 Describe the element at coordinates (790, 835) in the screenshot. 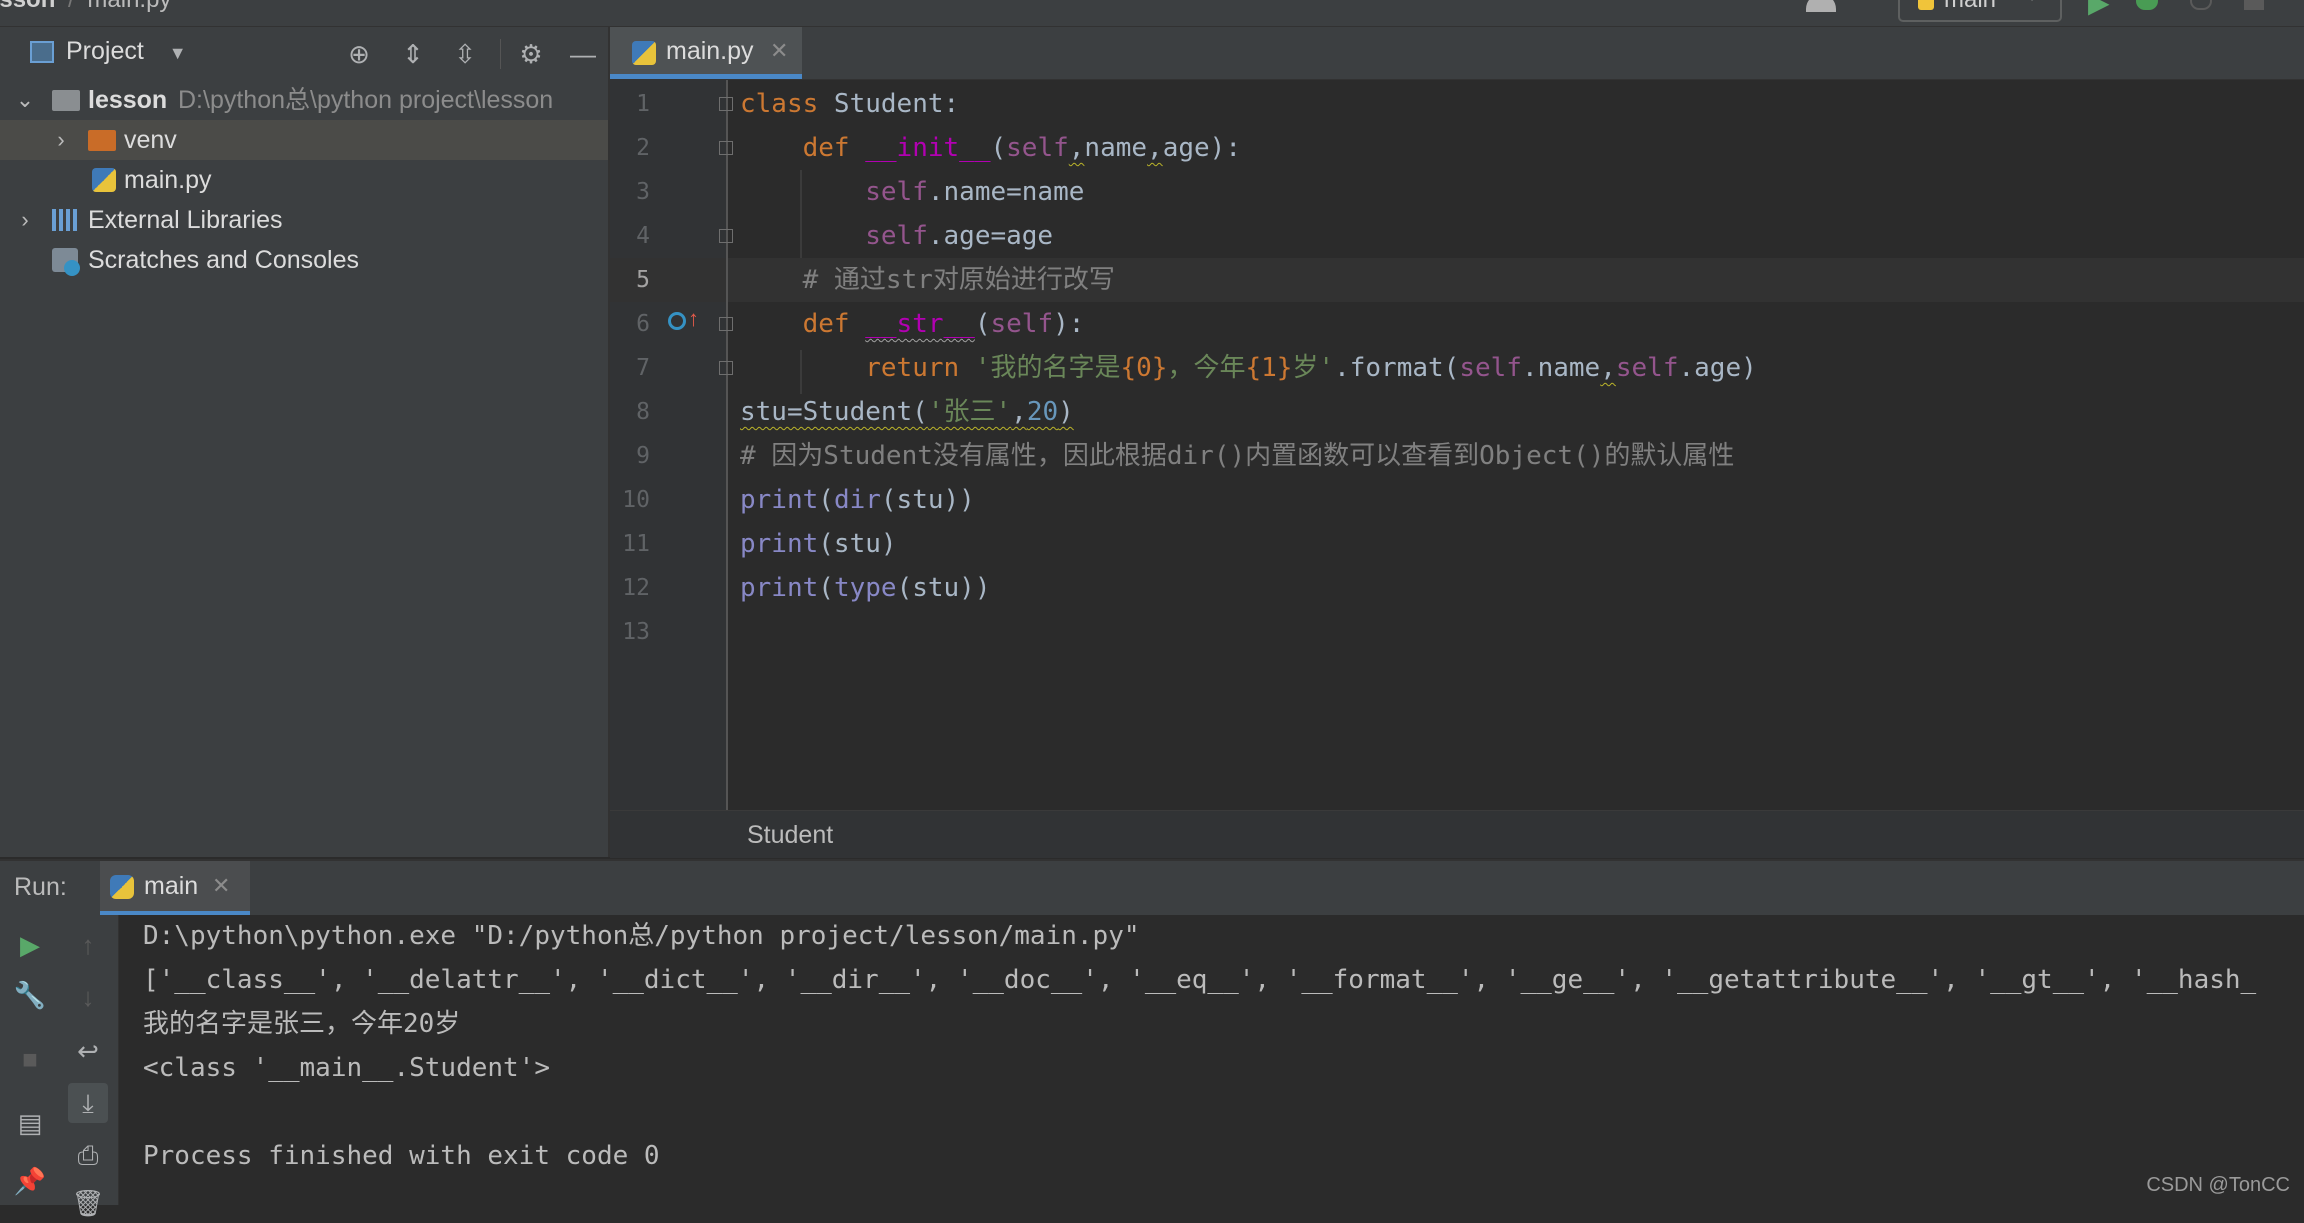

I see `breadcrumb-item-student: Student` at that location.